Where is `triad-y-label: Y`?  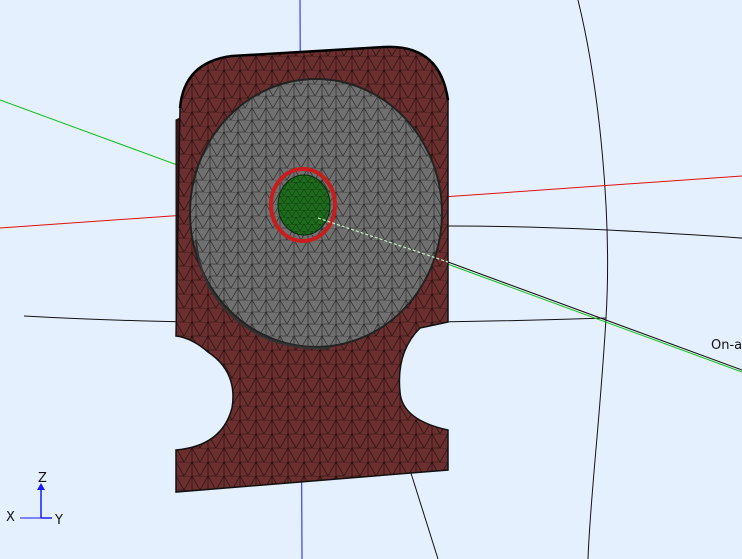
triad-y-label: Y is located at coordinates (58, 520).